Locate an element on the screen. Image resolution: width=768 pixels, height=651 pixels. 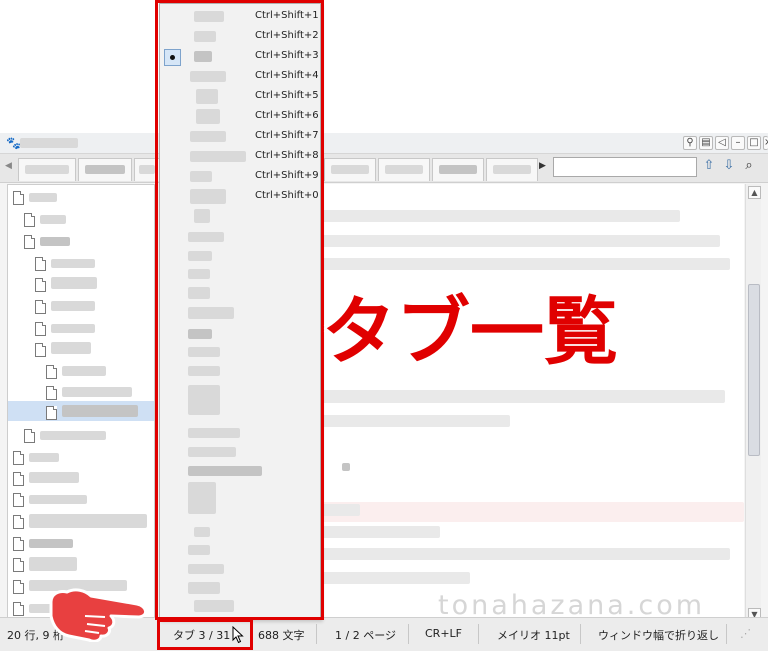
vertical-scrollbar: ▲ ▼ is located at coordinates (753, 404).